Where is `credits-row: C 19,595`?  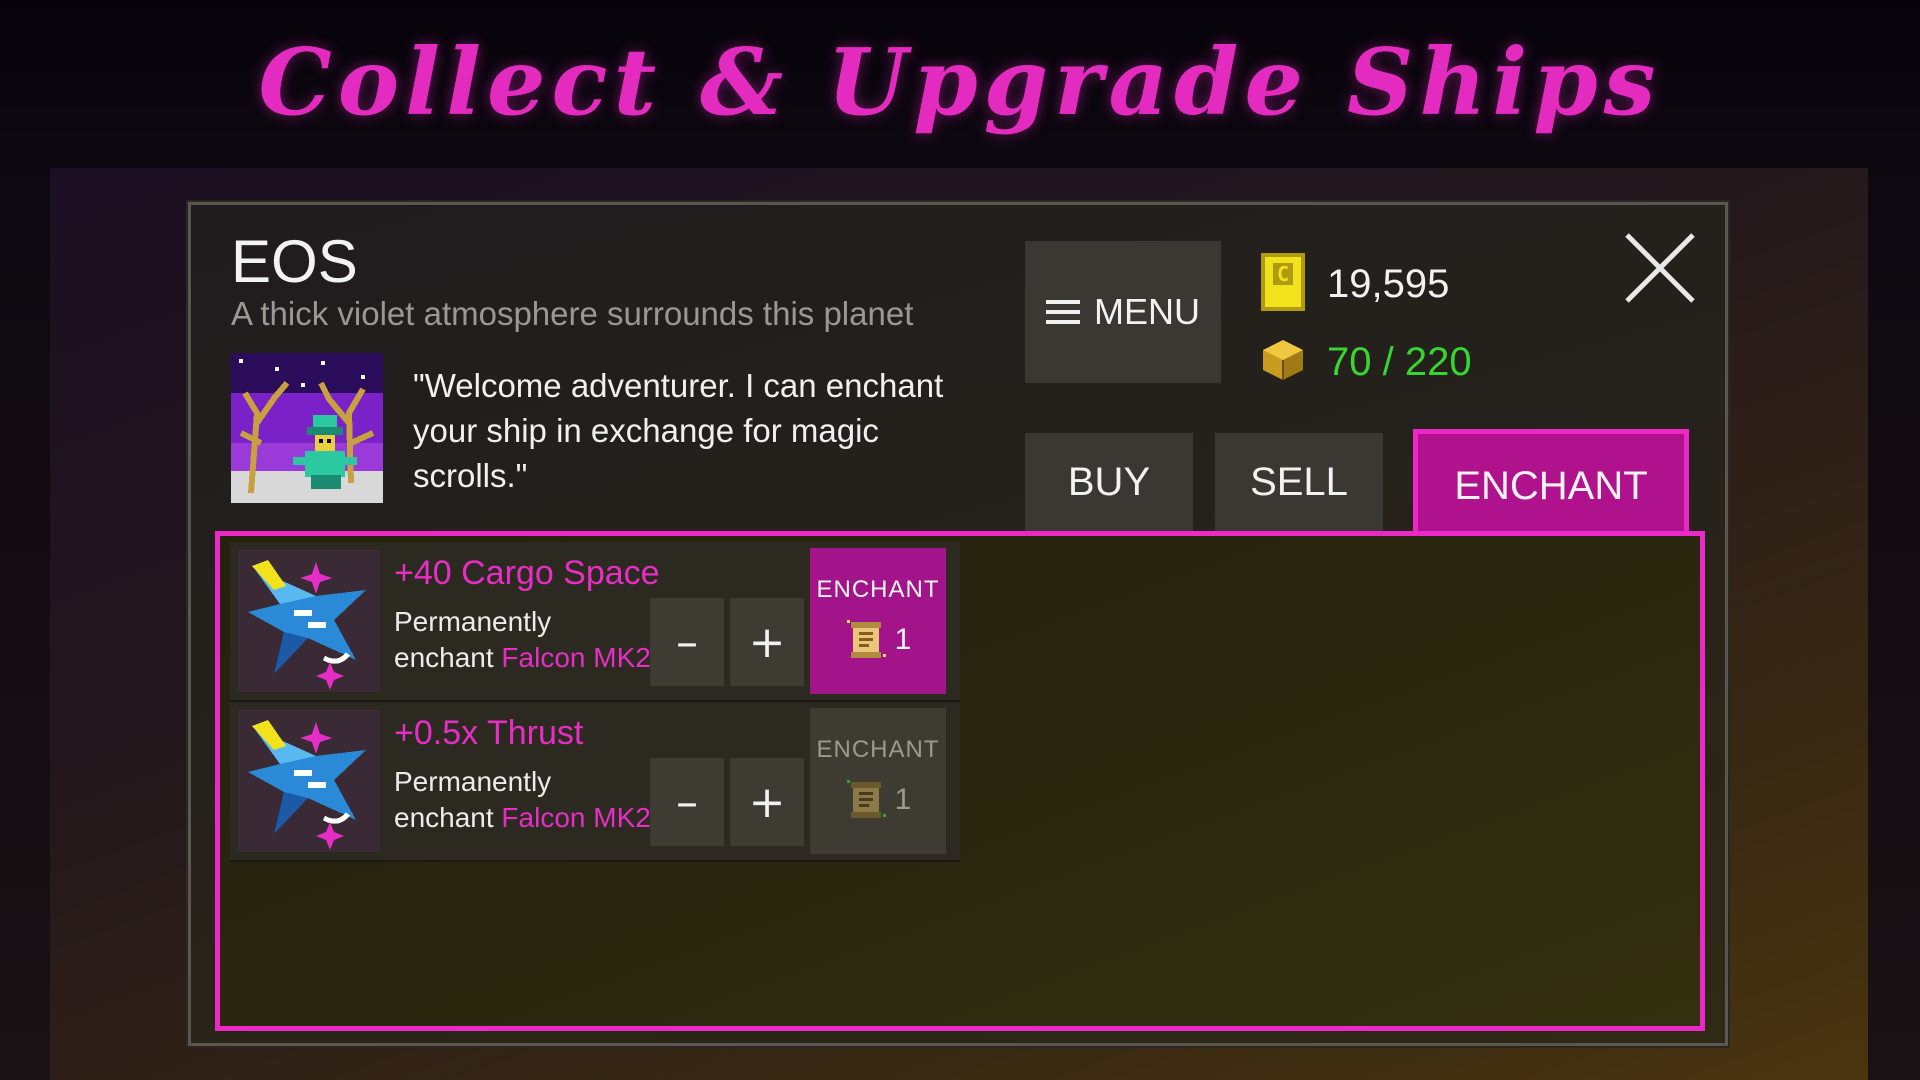
credits-row: C 19,595 is located at coordinates (1366, 284).